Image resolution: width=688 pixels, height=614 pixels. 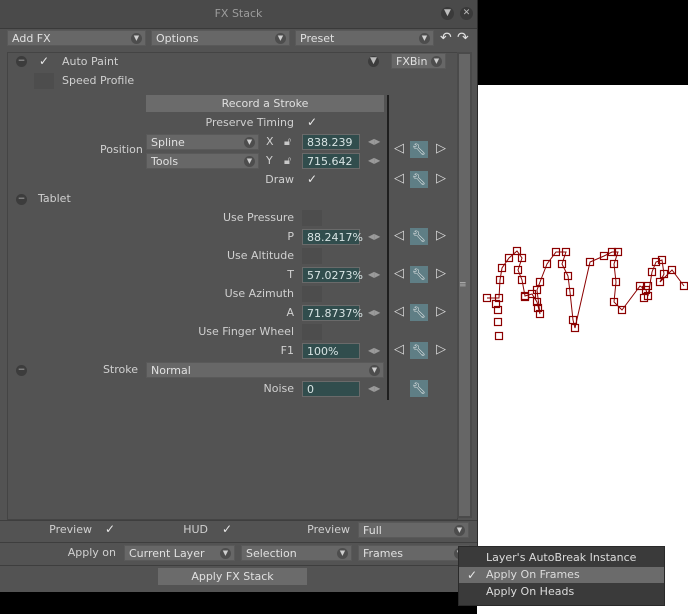 What do you see at coordinates (296, 553) in the screenshot?
I see `apply-selection-dropdown: Selection ▼` at bounding box center [296, 553].